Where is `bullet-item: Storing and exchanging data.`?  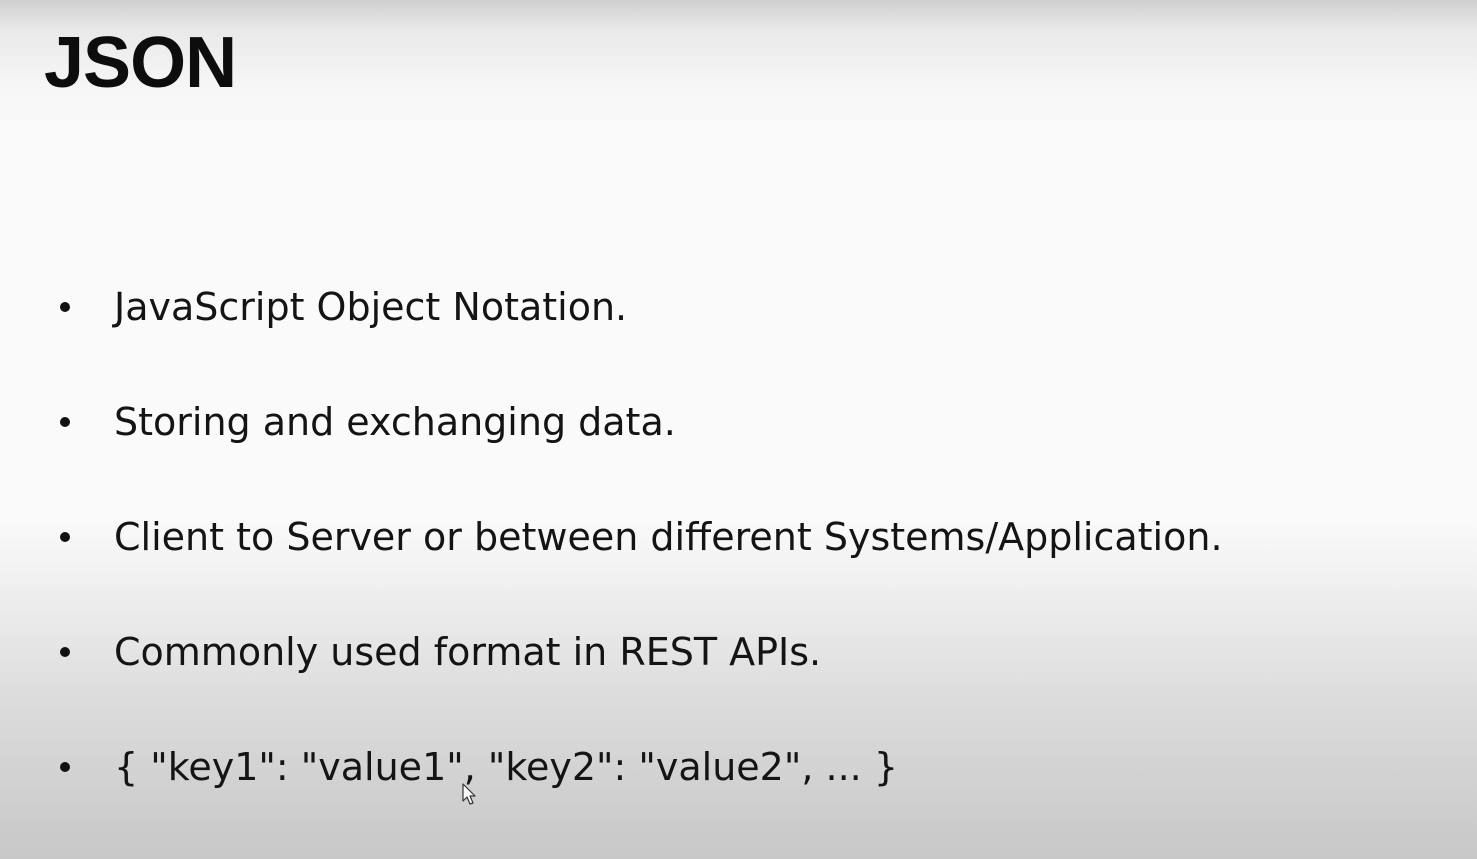 bullet-item: Storing and exchanging data. is located at coordinates (368, 422).